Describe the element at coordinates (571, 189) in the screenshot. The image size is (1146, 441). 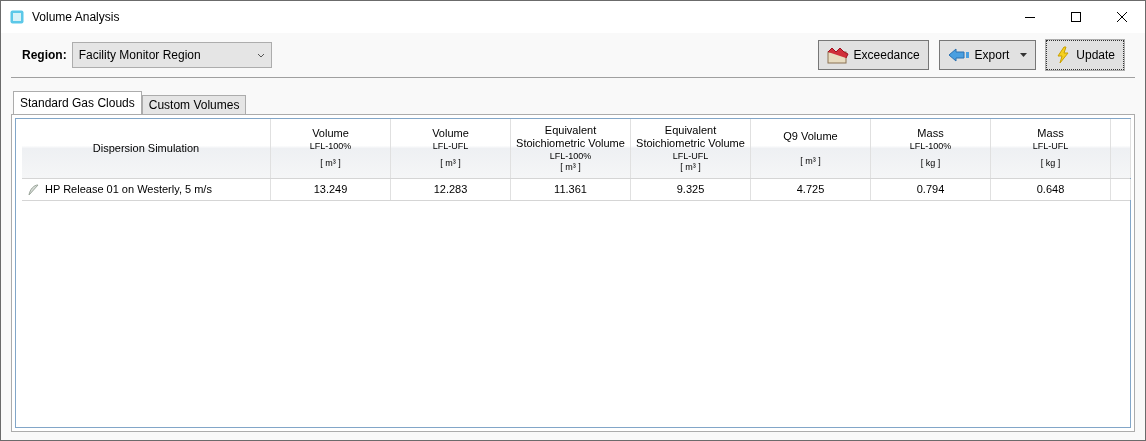
I see `table-cell: 11.361` at that location.